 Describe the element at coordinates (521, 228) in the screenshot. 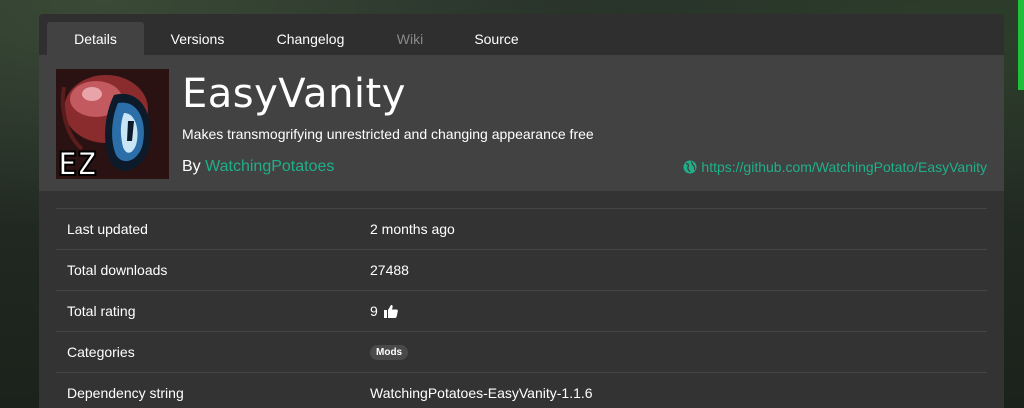

I see `table-row: Last updated 2 months ago` at that location.